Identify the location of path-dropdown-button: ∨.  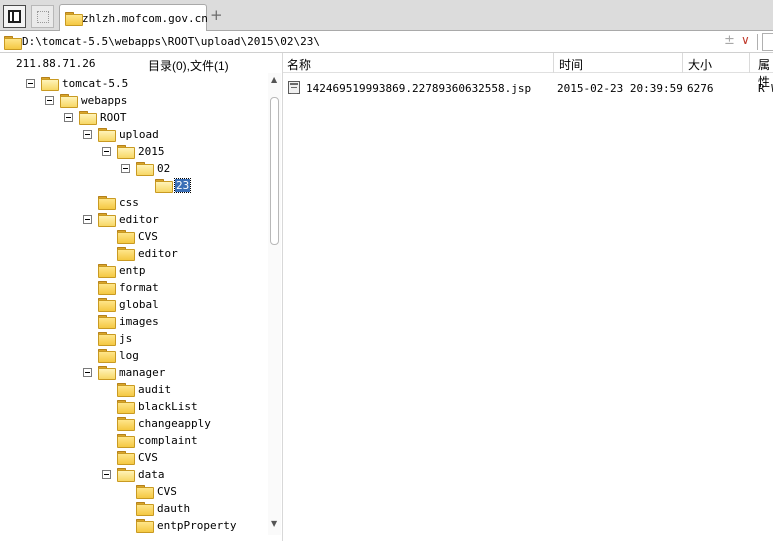
(745, 40).